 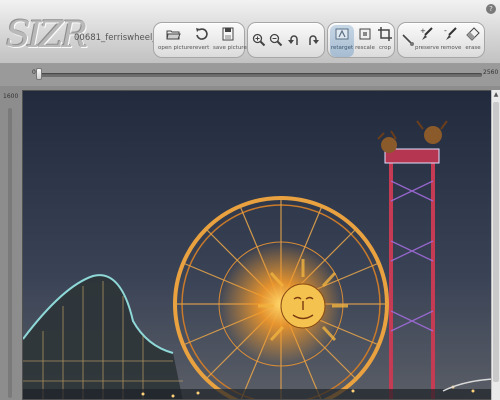 What do you see at coordinates (473, 34) in the screenshot?
I see `eraser-icon` at bounding box center [473, 34].